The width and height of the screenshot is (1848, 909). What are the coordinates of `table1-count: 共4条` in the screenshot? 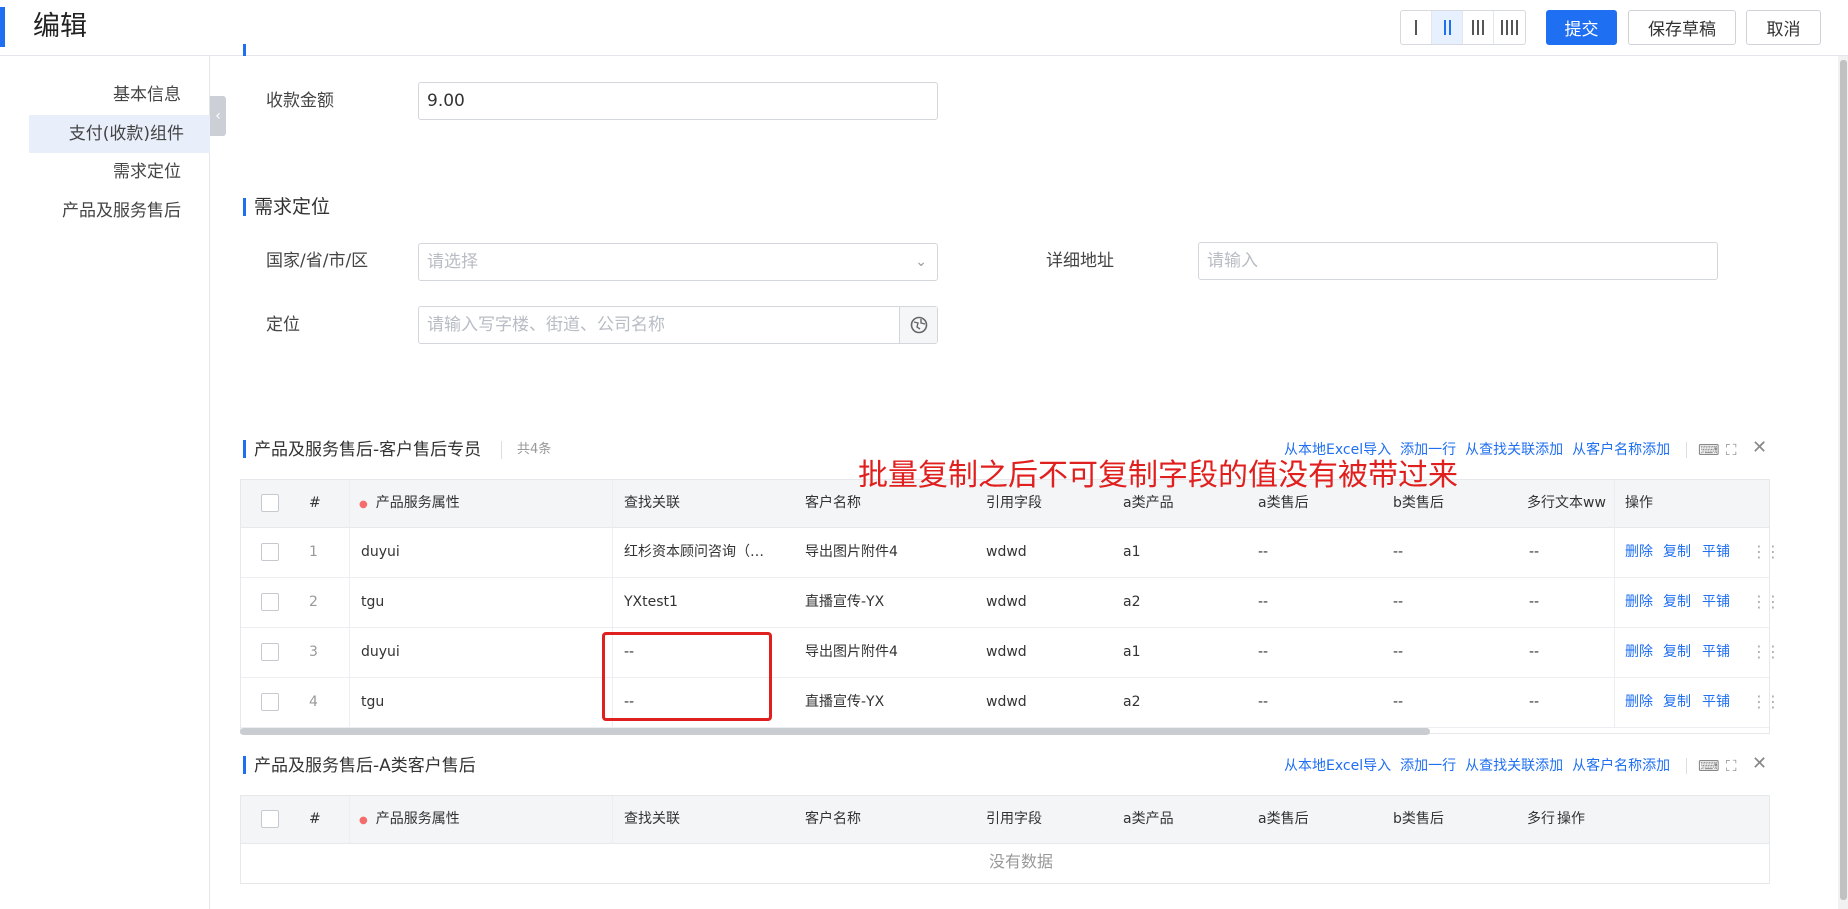 It's located at (534, 449).